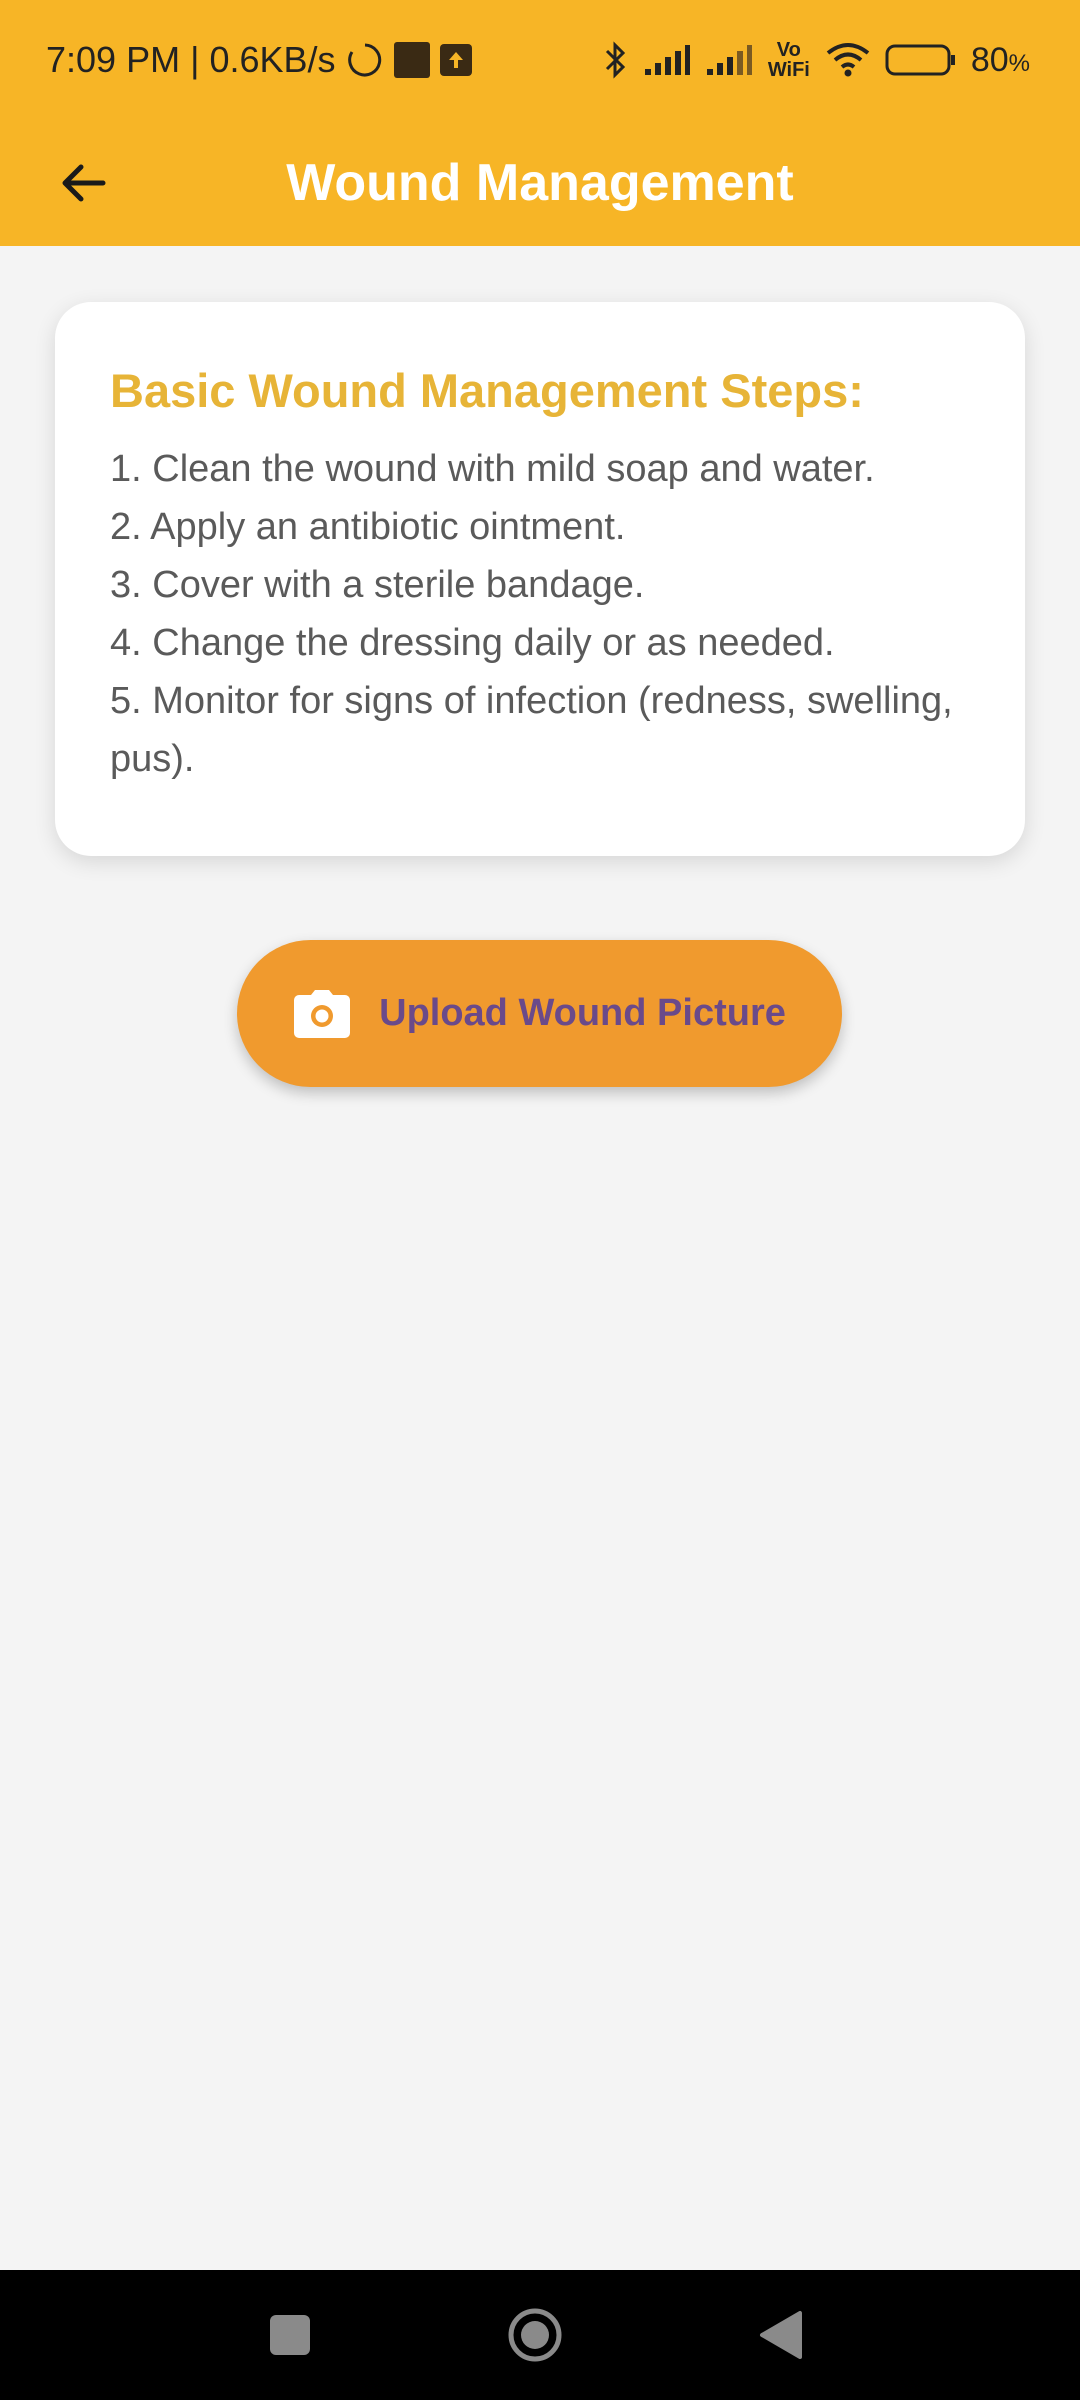 The image size is (1080, 2400). I want to click on net-speed: 0.6KB/s, so click(272, 59).